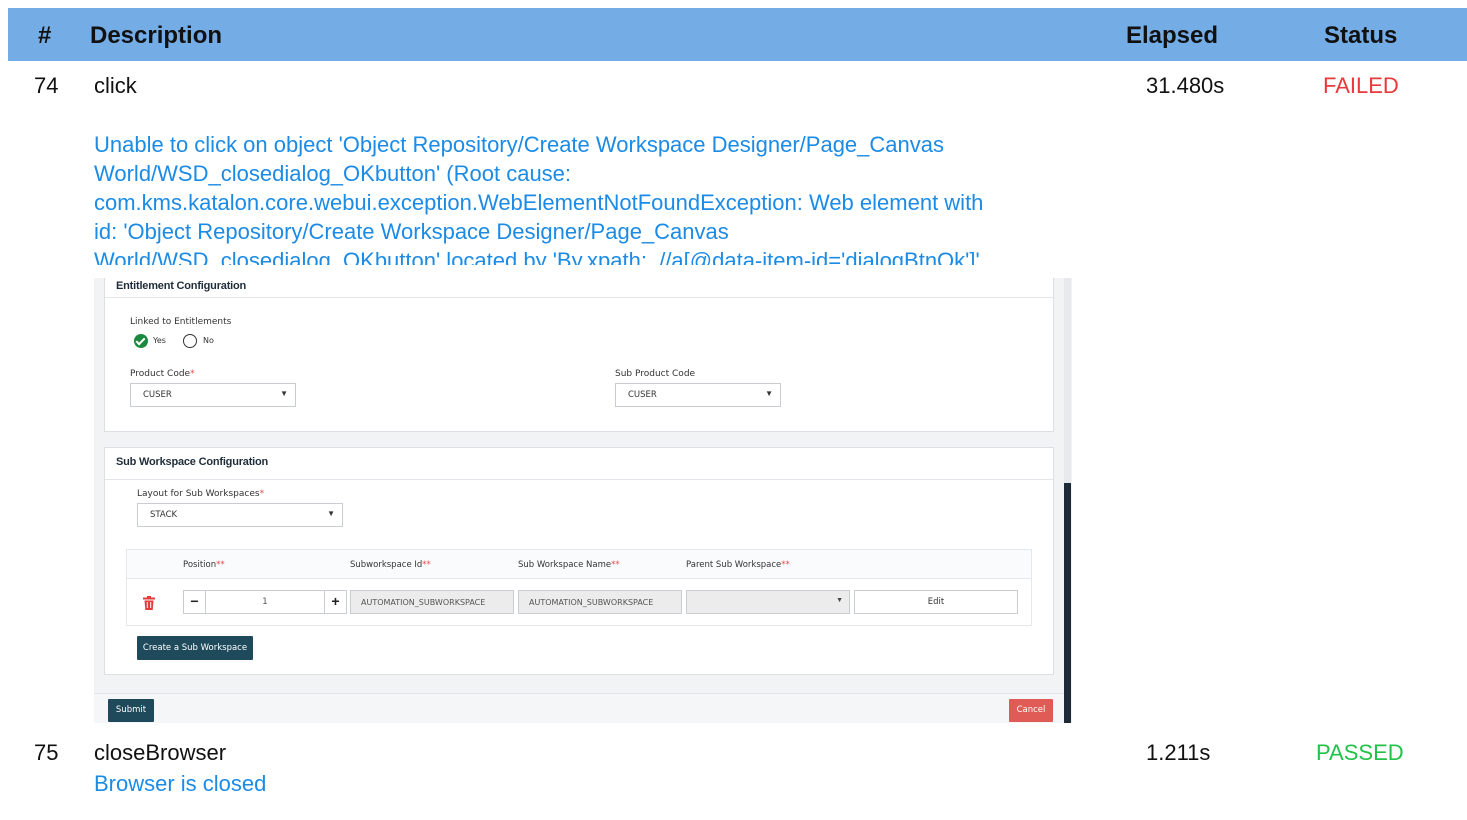 Image resolution: width=1467 pixels, height=820 pixels. I want to click on parent-sub-workspace-select: ▼, so click(768, 602).